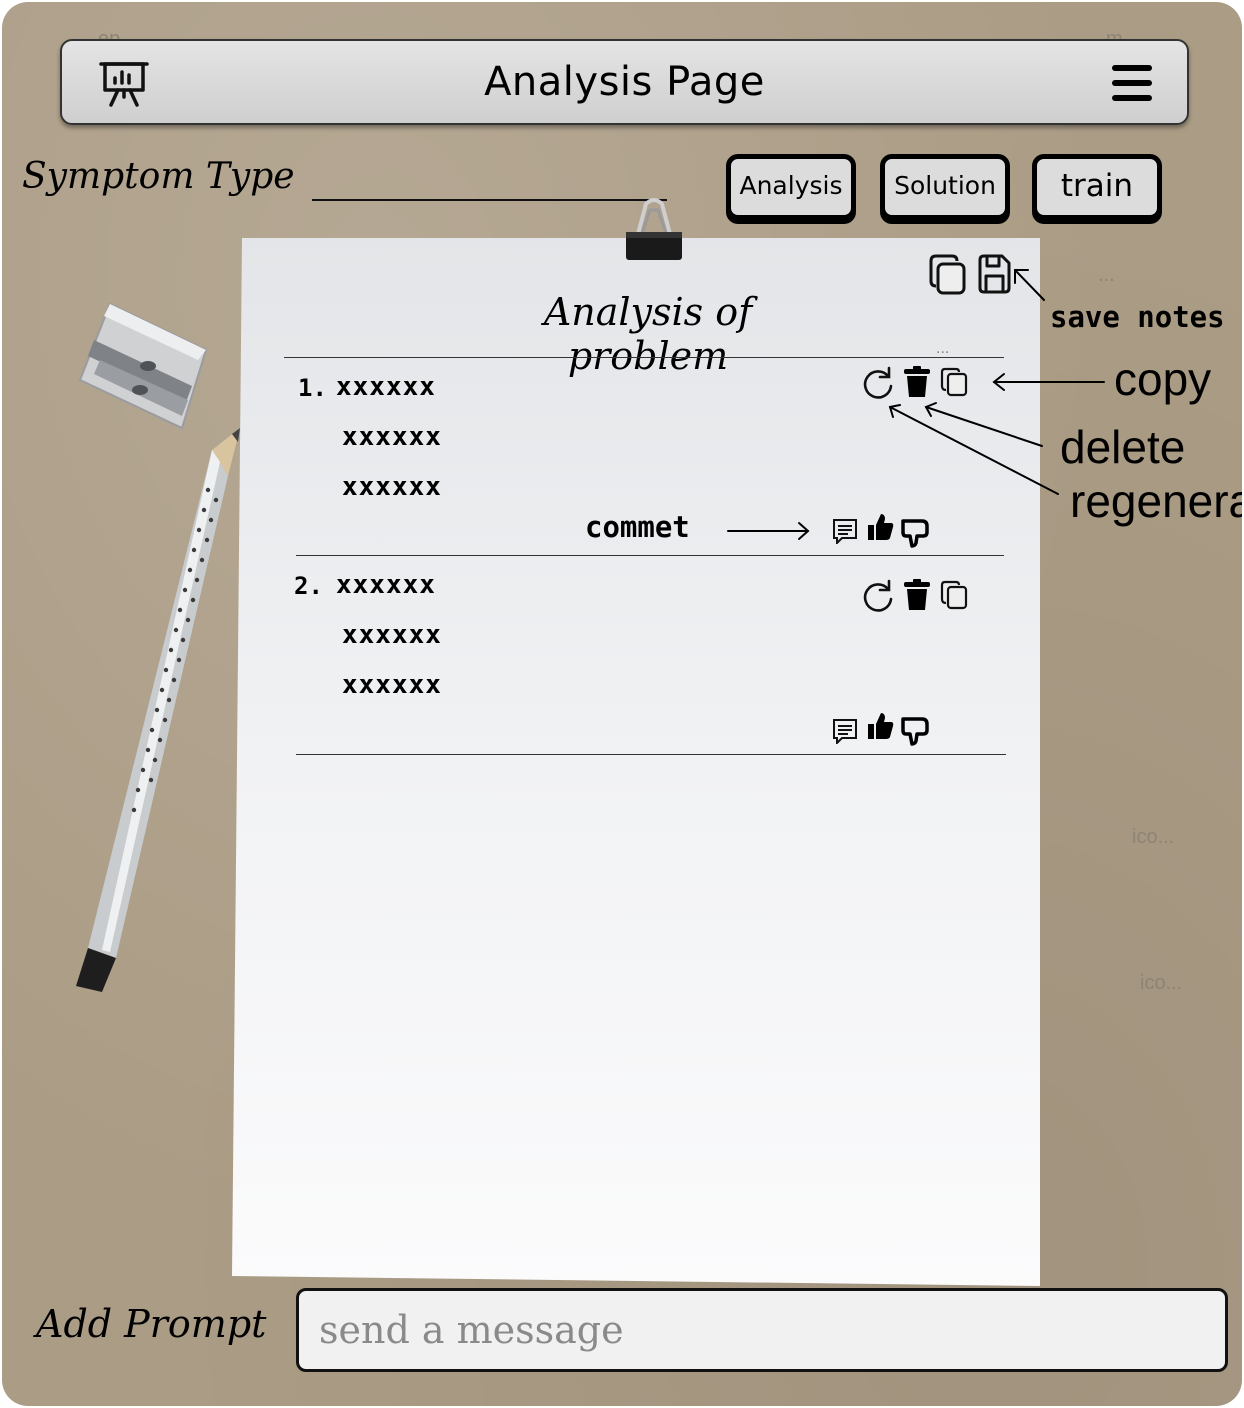  I want to click on pencil-image, so click(157, 710).